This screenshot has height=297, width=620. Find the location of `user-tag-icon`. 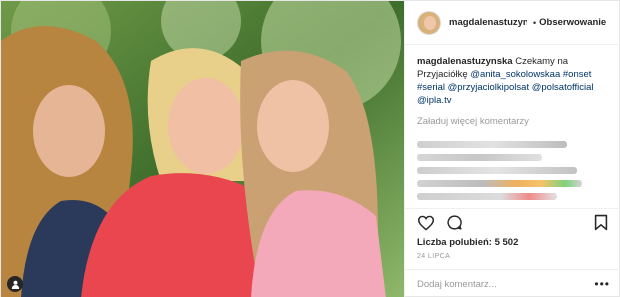

user-tag-icon is located at coordinates (15, 284).